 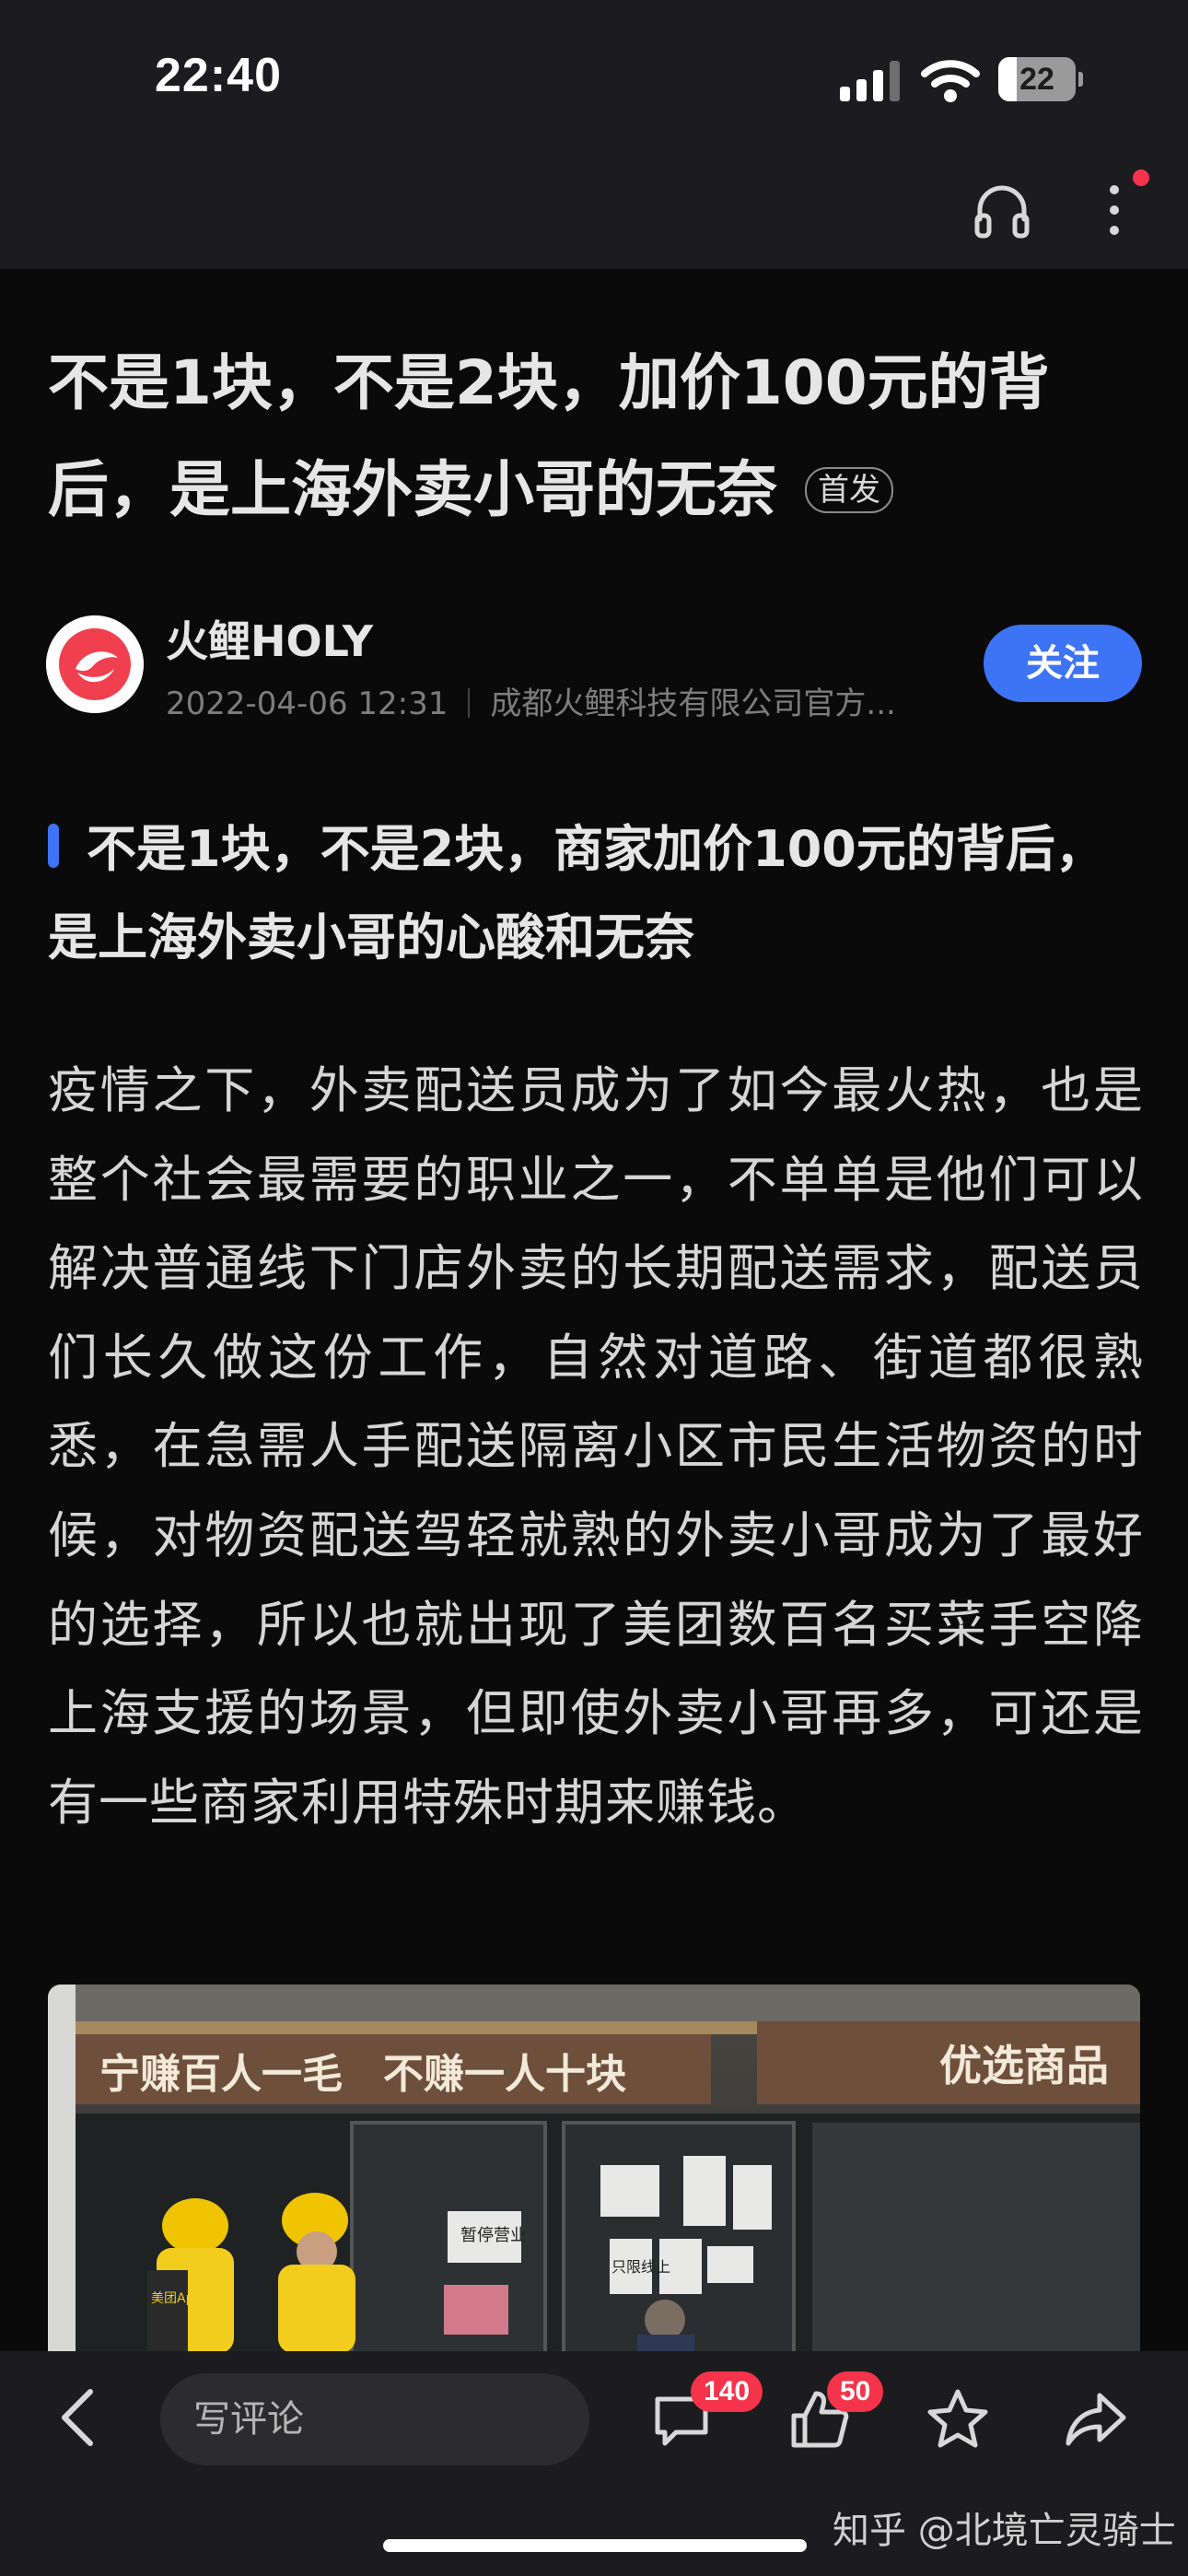 I want to click on notice-paused: 暂停营业, so click(x=493, y=2235).